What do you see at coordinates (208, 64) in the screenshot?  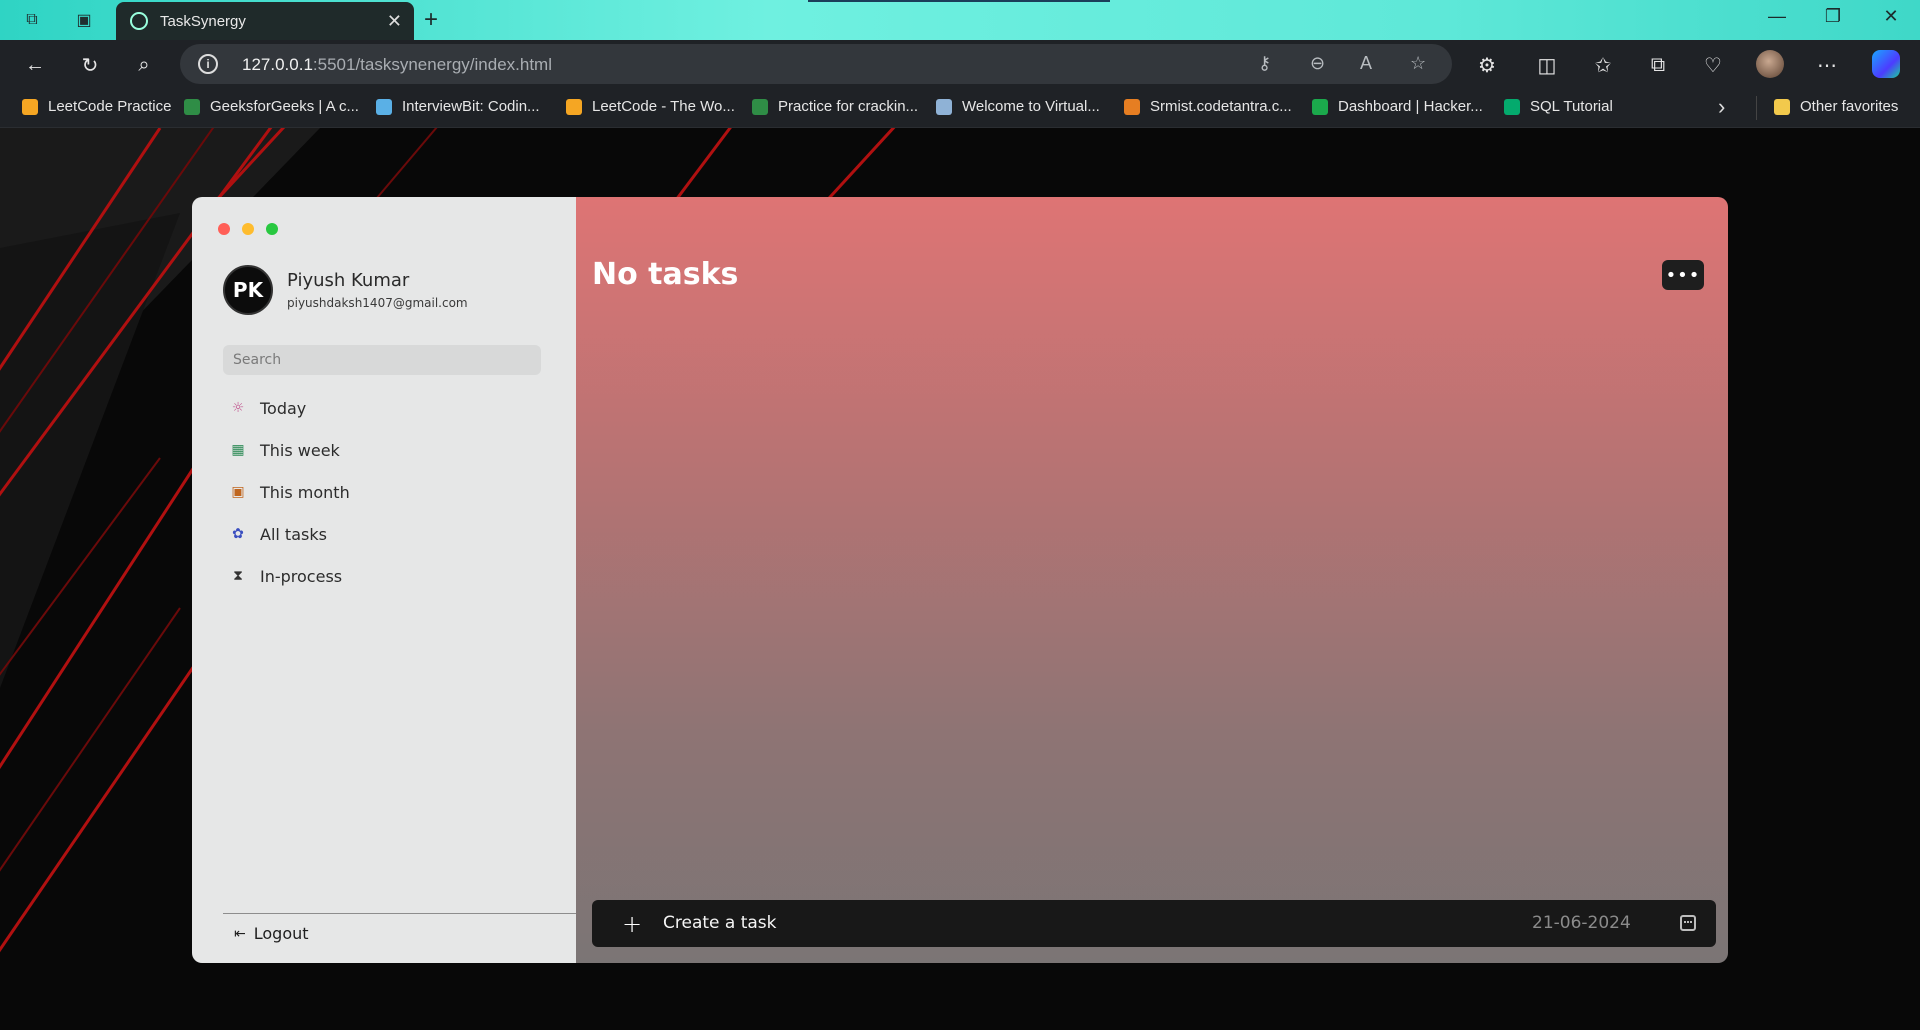 I see `site-info-icon: i` at bounding box center [208, 64].